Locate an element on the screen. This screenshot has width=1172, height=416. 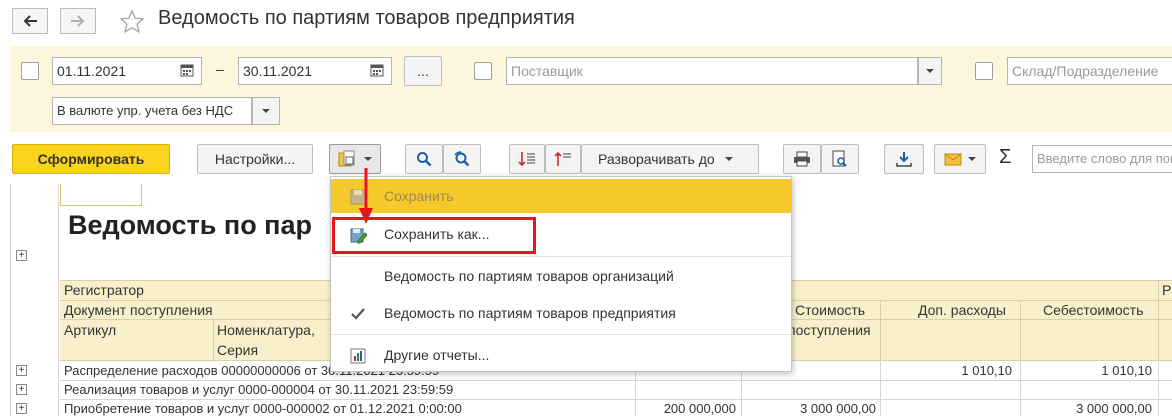
other-reports-icon is located at coordinates (358, 356).